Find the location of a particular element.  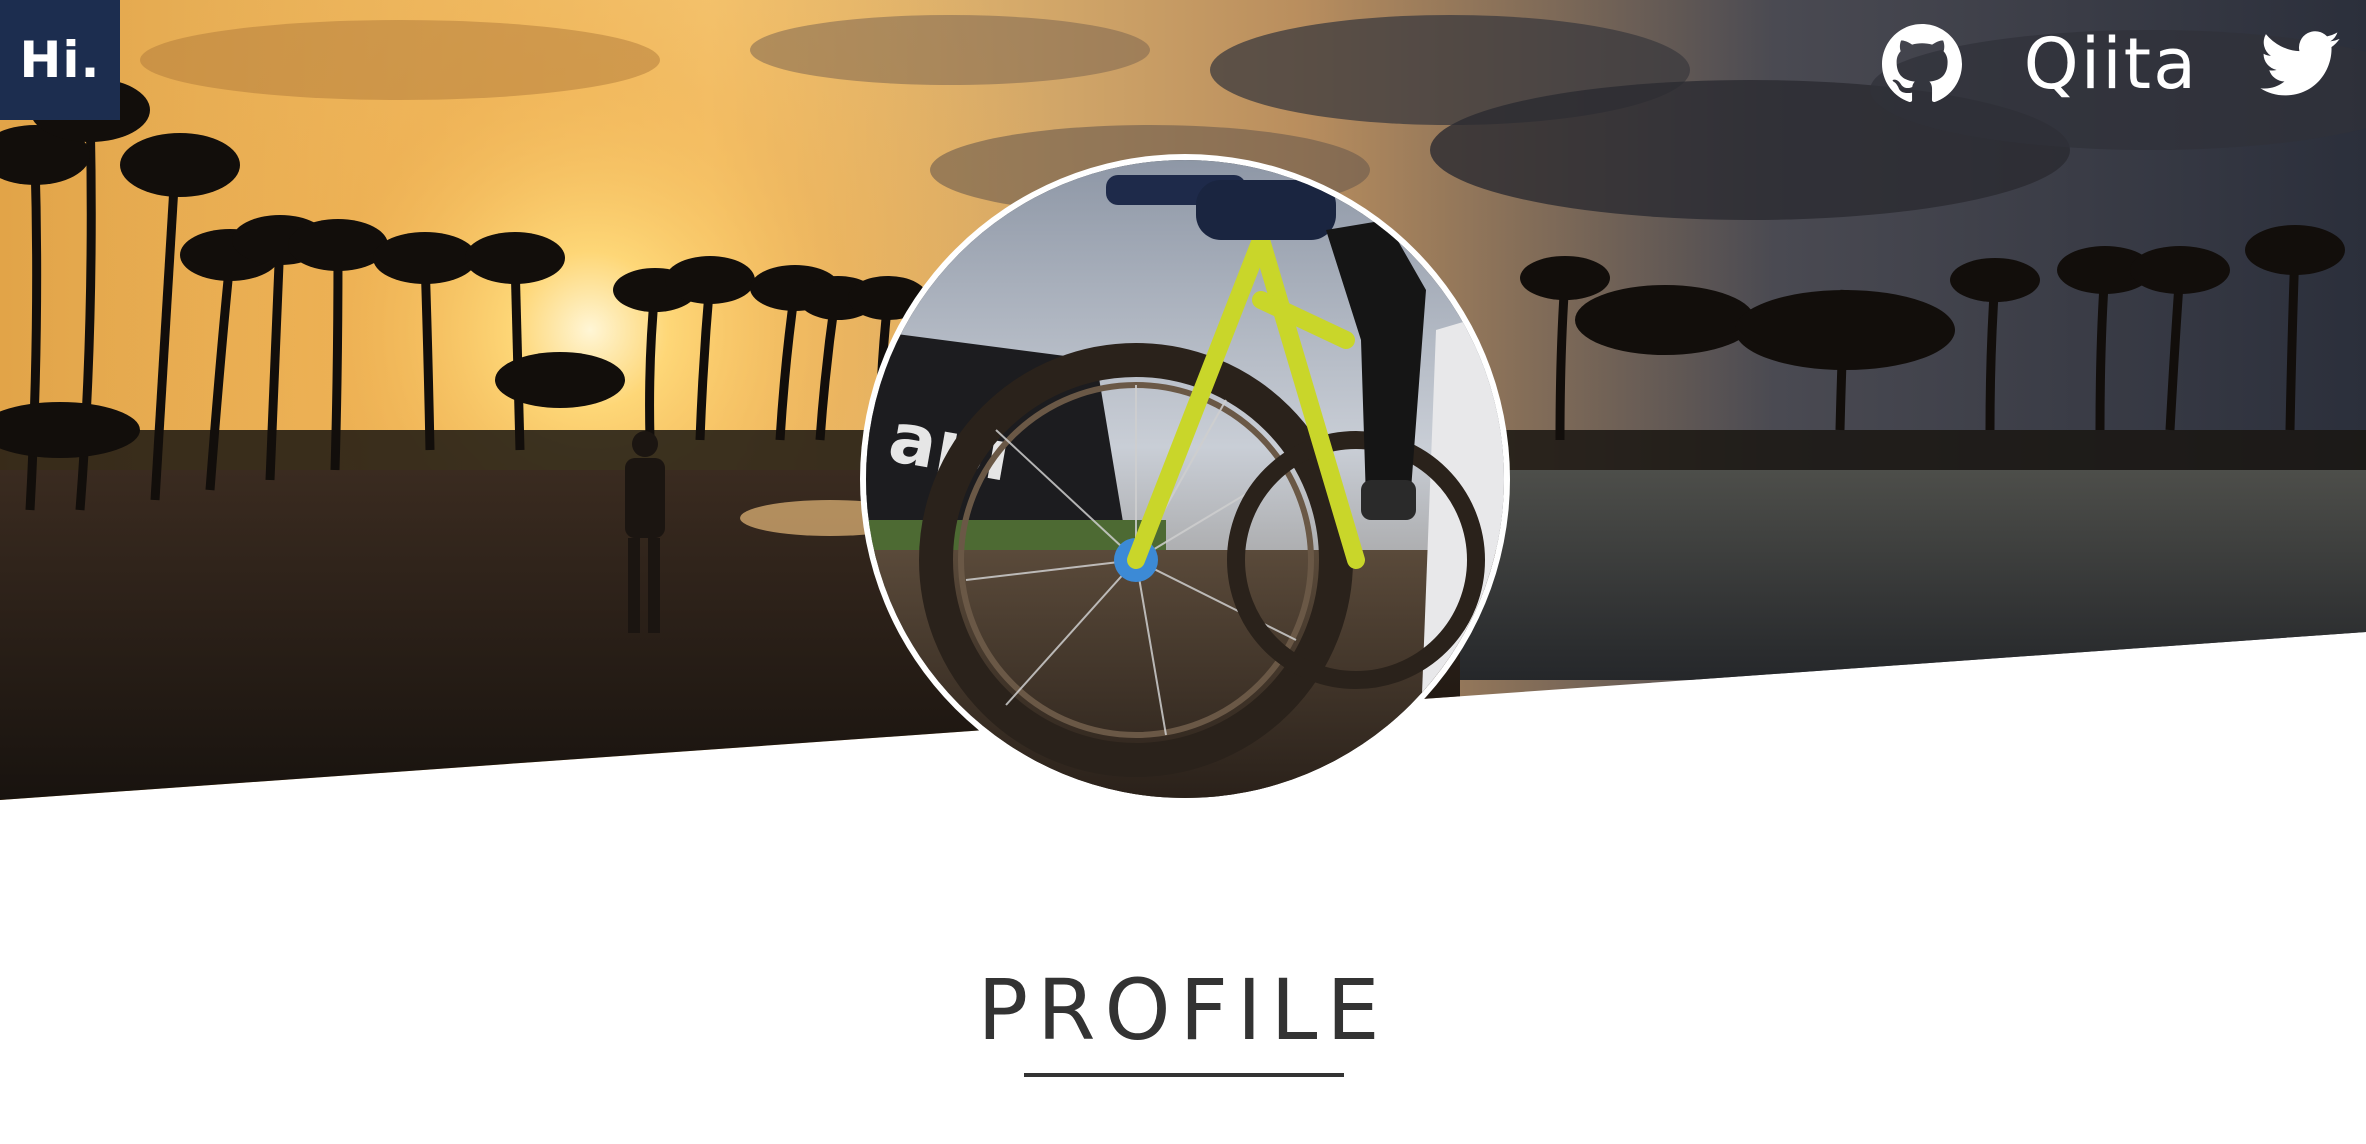

social-links: Qiita is located at coordinates (2110, 64).